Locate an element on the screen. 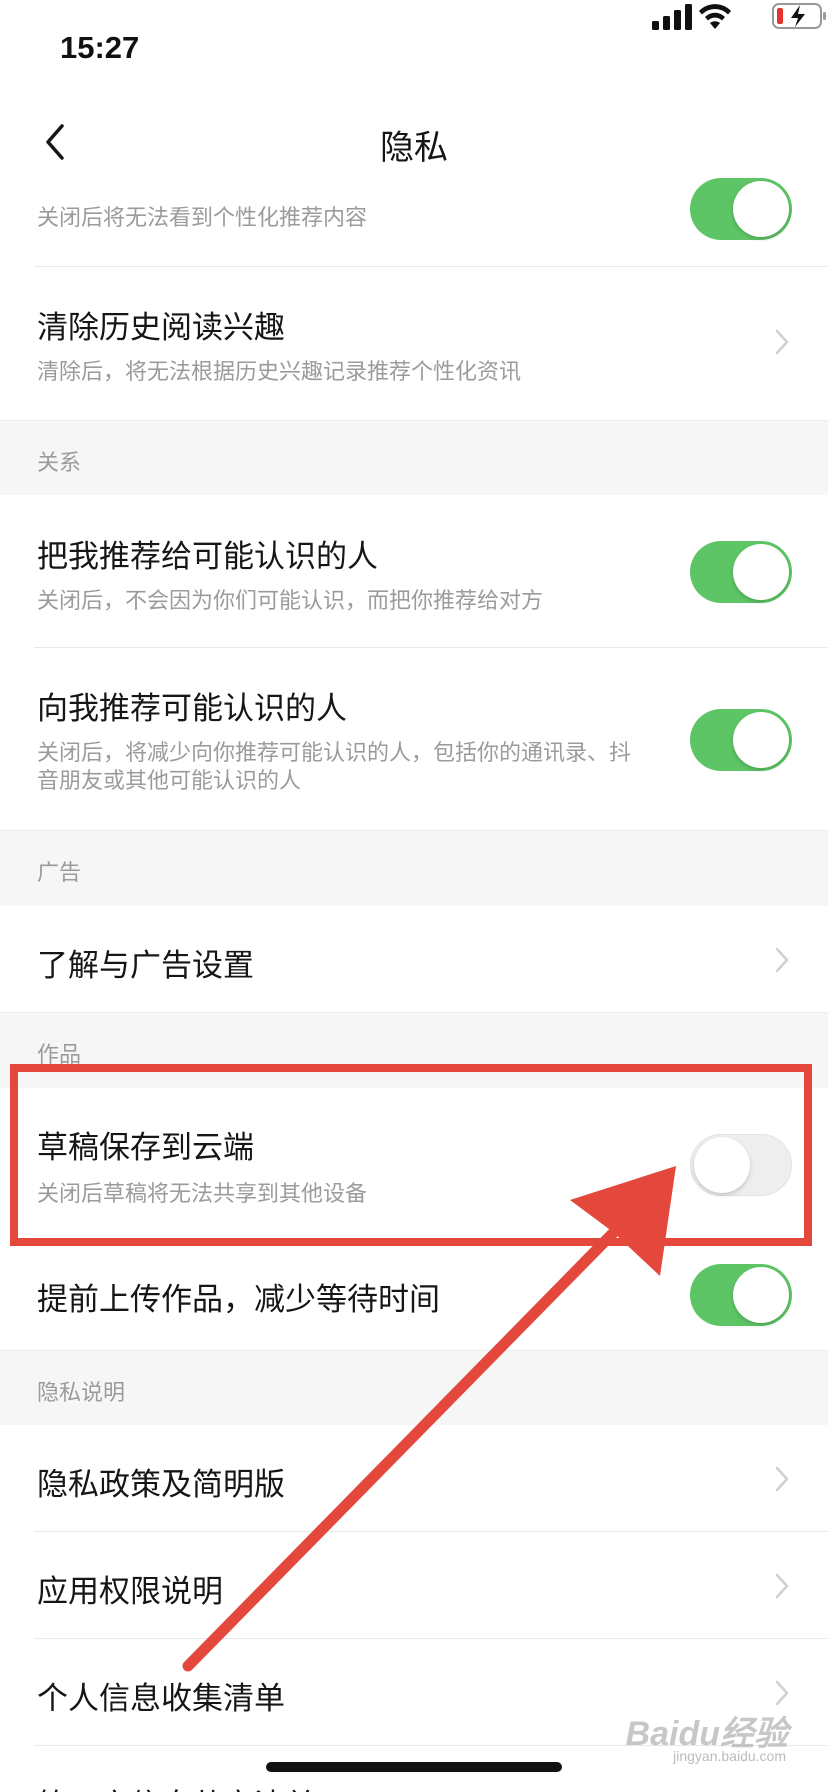 This screenshot has width=828, height=1792. setting-row-recommend-me: 把我推荐给可能认识的人 关闭后，不会因为你们可能认识，而把你推荐给对方 is located at coordinates (414, 571).